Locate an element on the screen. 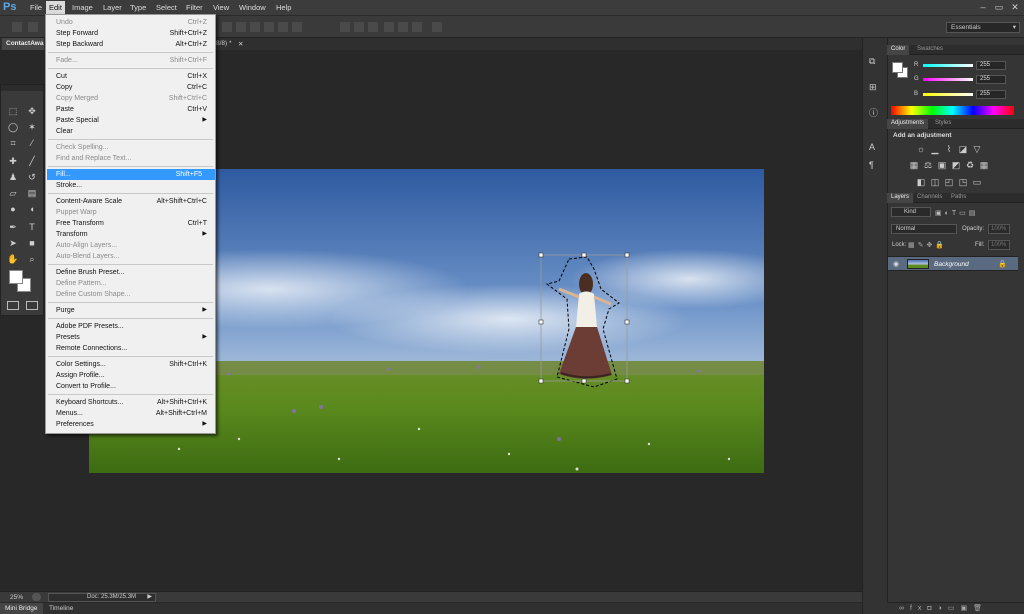 The width and height of the screenshot is (1024, 614). auto-align-icon is located at coordinates (437, 27).